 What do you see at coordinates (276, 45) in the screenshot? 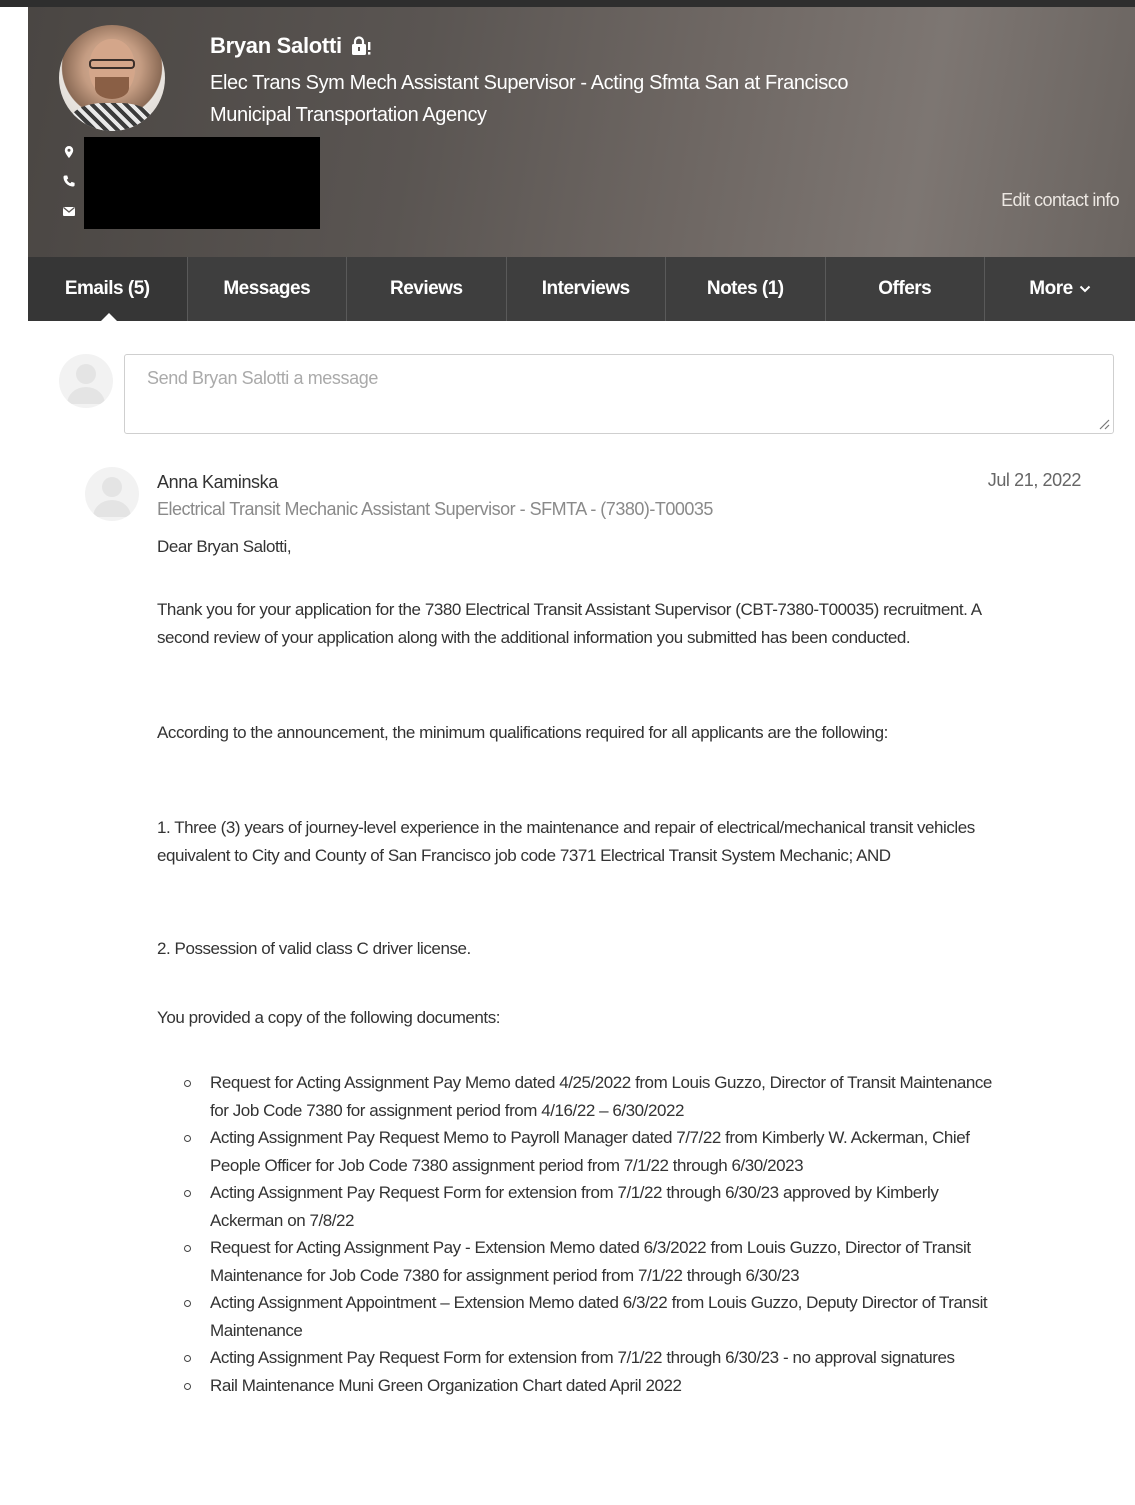
I see `profile-name: Bryan Salotti` at bounding box center [276, 45].